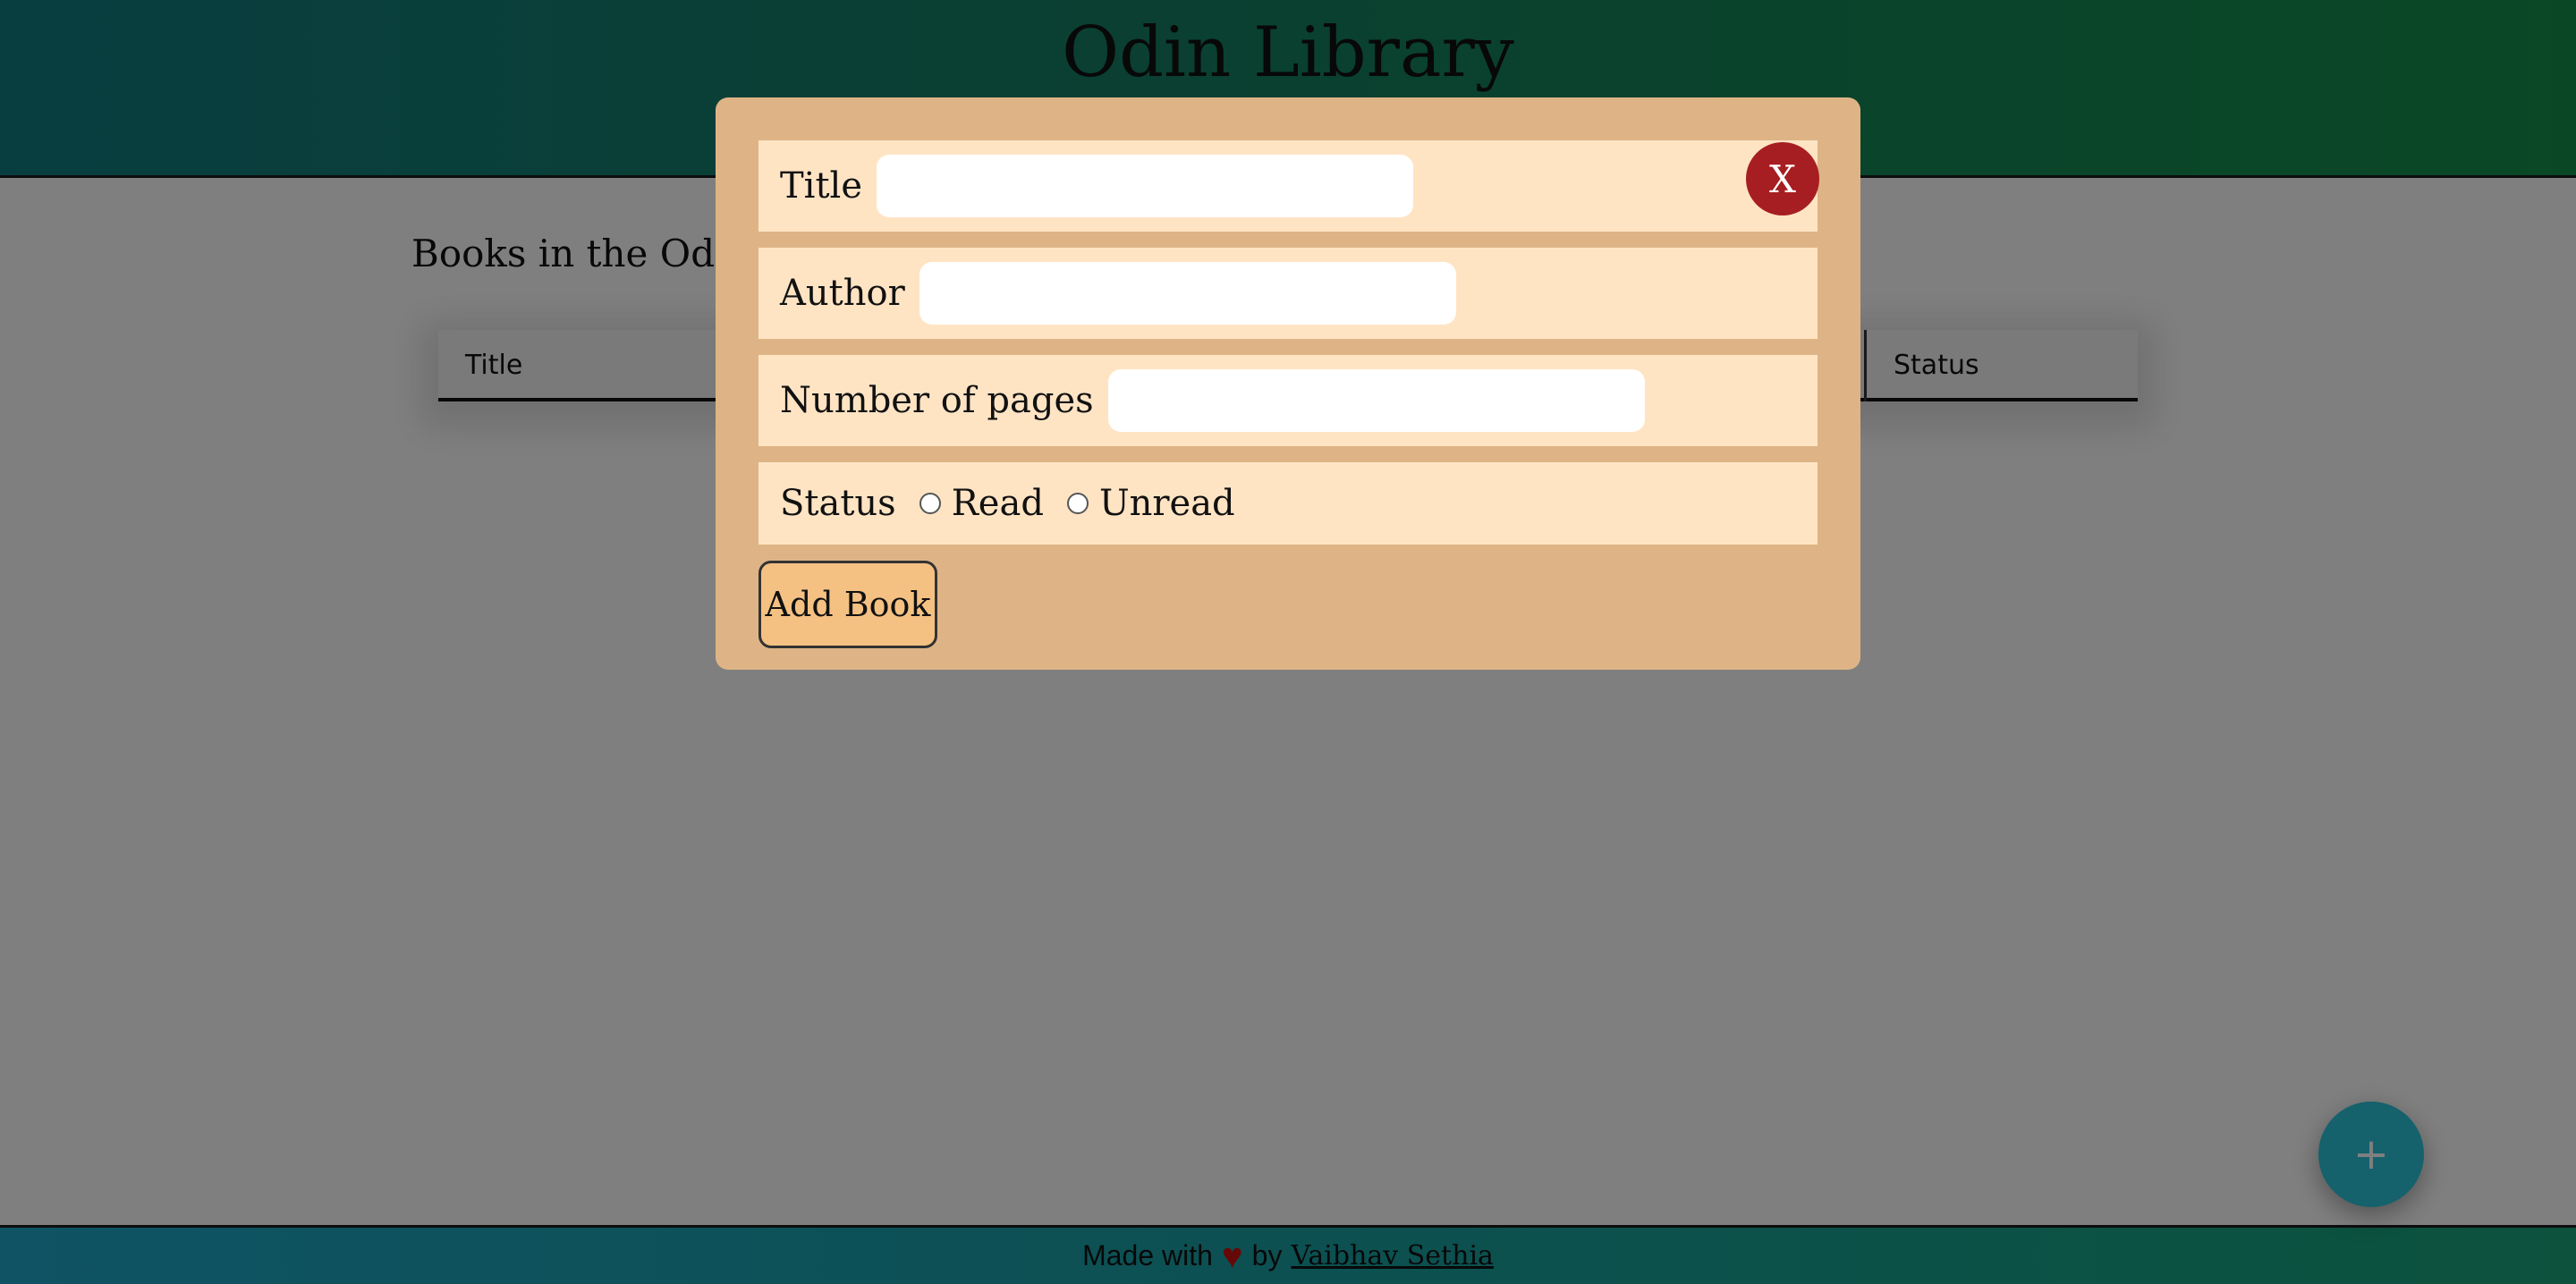 The image size is (2576, 1284). Describe the element at coordinates (1376, 401) in the screenshot. I see `pages-input` at that location.